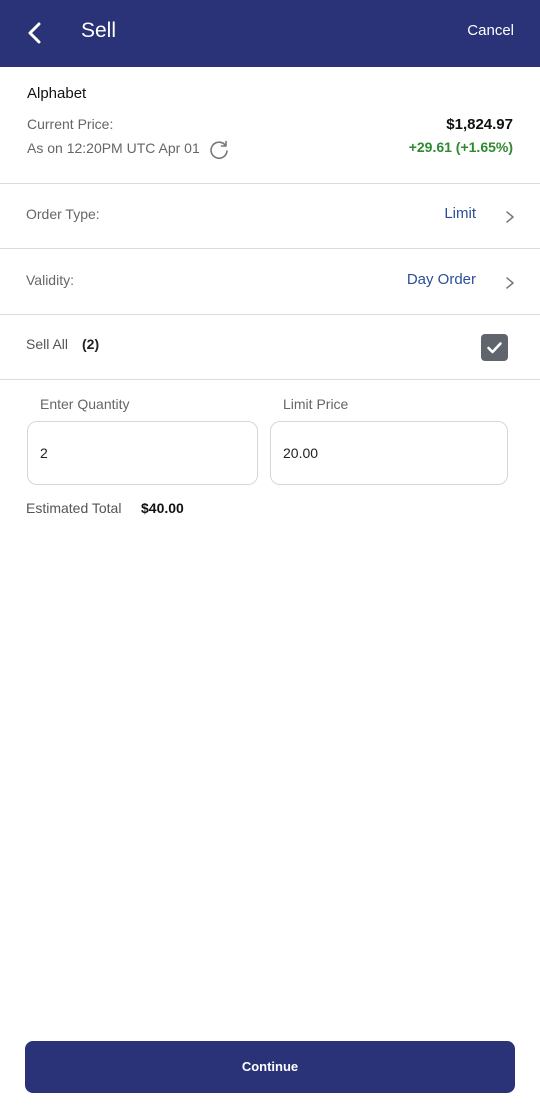 The height and width of the screenshot is (1114, 540). What do you see at coordinates (47, 344) in the screenshot?
I see `sell-all-label: Sell All` at bounding box center [47, 344].